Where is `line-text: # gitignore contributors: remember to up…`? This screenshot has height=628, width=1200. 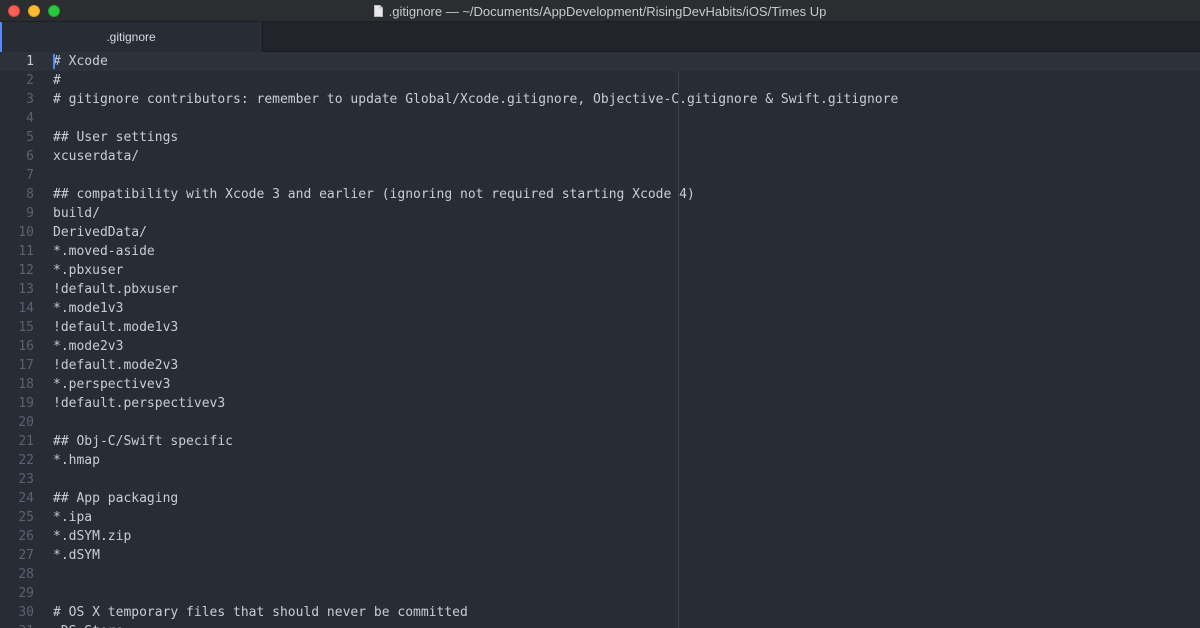 line-text: # gitignore contributors: remember to up… is located at coordinates (476, 99).